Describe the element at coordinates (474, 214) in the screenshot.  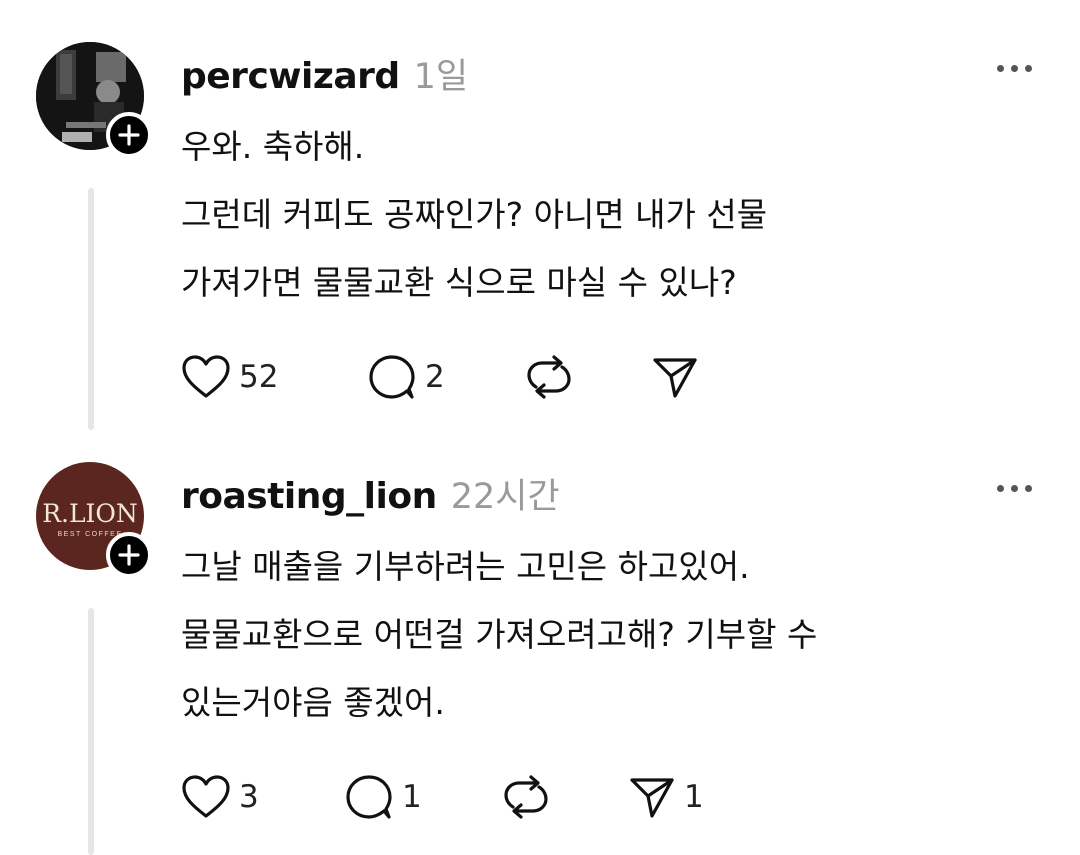
I see `comment-line: 그런데 커피도 공짜인가? 아니면 내가 선물` at that location.